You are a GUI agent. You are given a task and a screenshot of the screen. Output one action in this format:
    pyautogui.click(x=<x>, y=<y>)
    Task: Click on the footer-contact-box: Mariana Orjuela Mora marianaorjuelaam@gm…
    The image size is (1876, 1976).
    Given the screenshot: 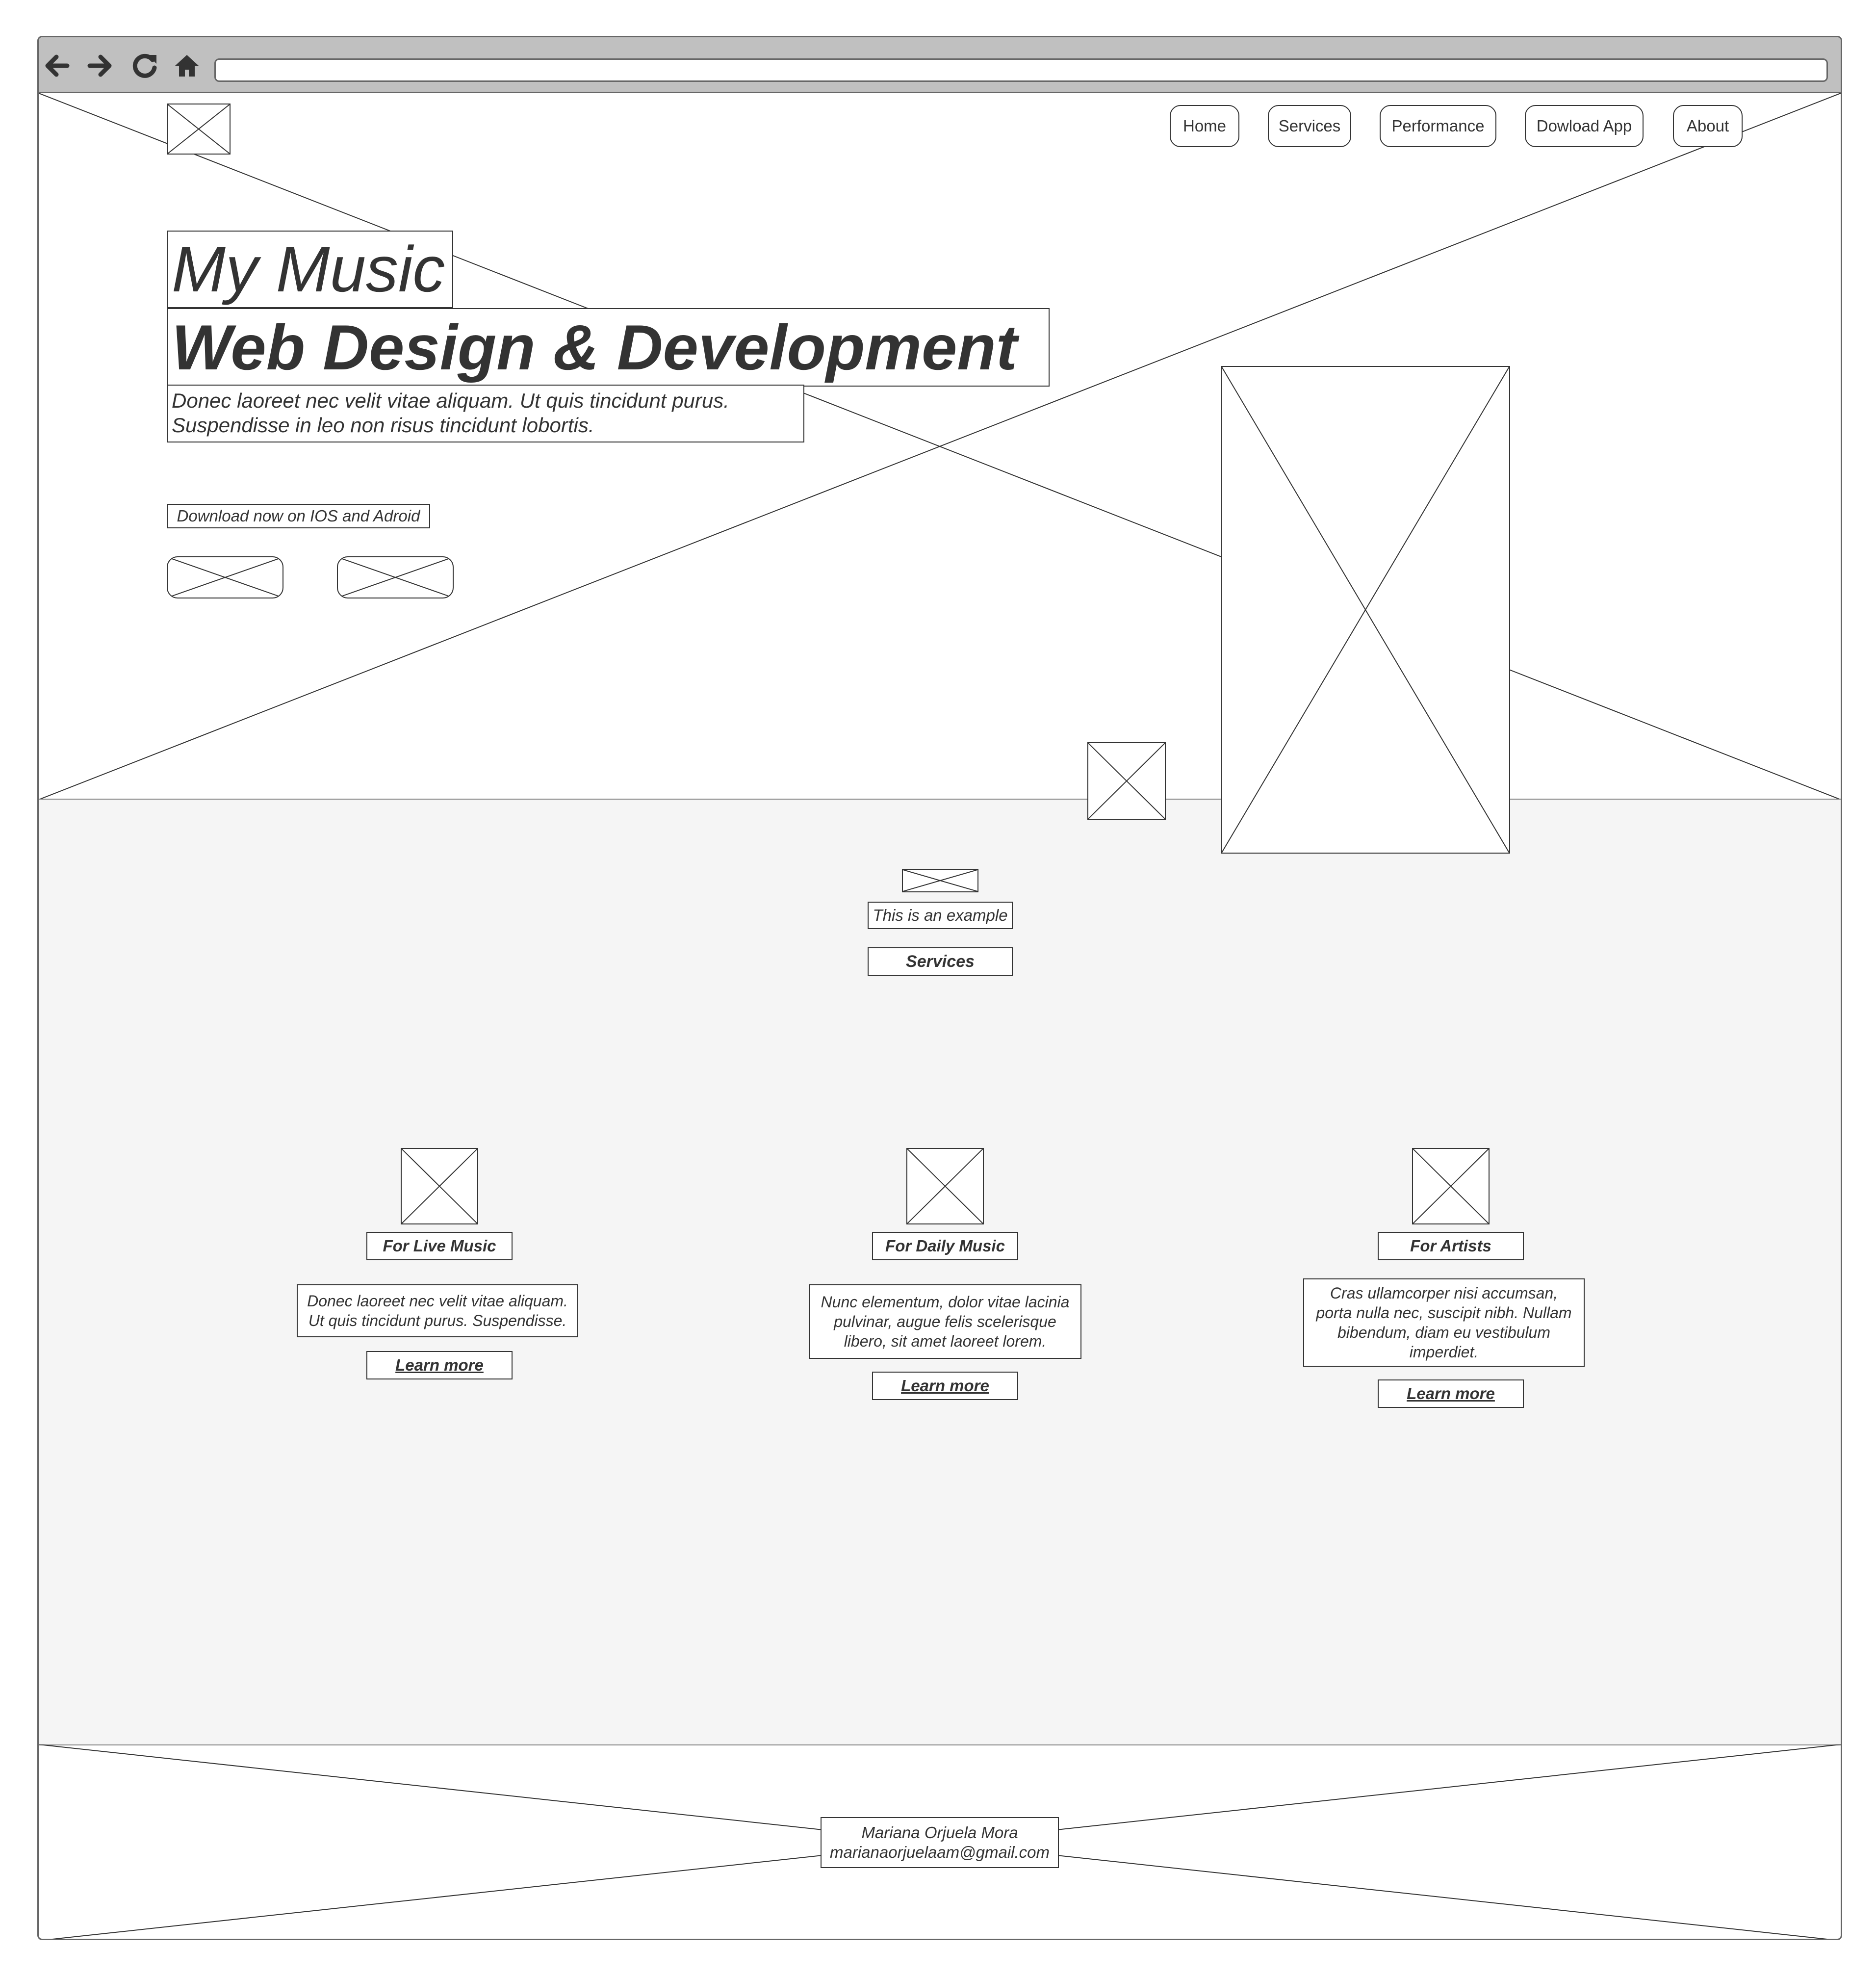 What is the action you would take?
    pyautogui.click(x=940, y=1842)
    